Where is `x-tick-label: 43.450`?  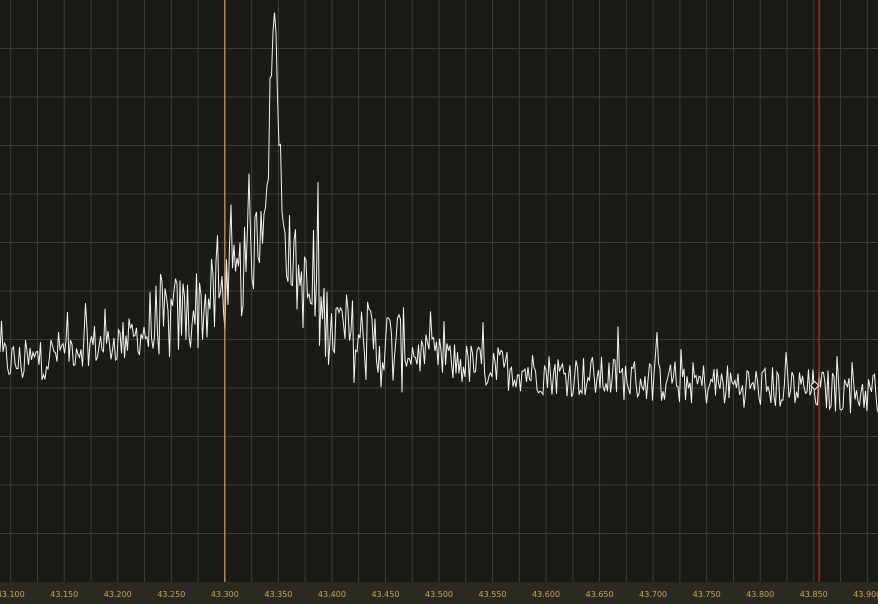
x-tick-label: 43.450 is located at coordinates (385, 594).